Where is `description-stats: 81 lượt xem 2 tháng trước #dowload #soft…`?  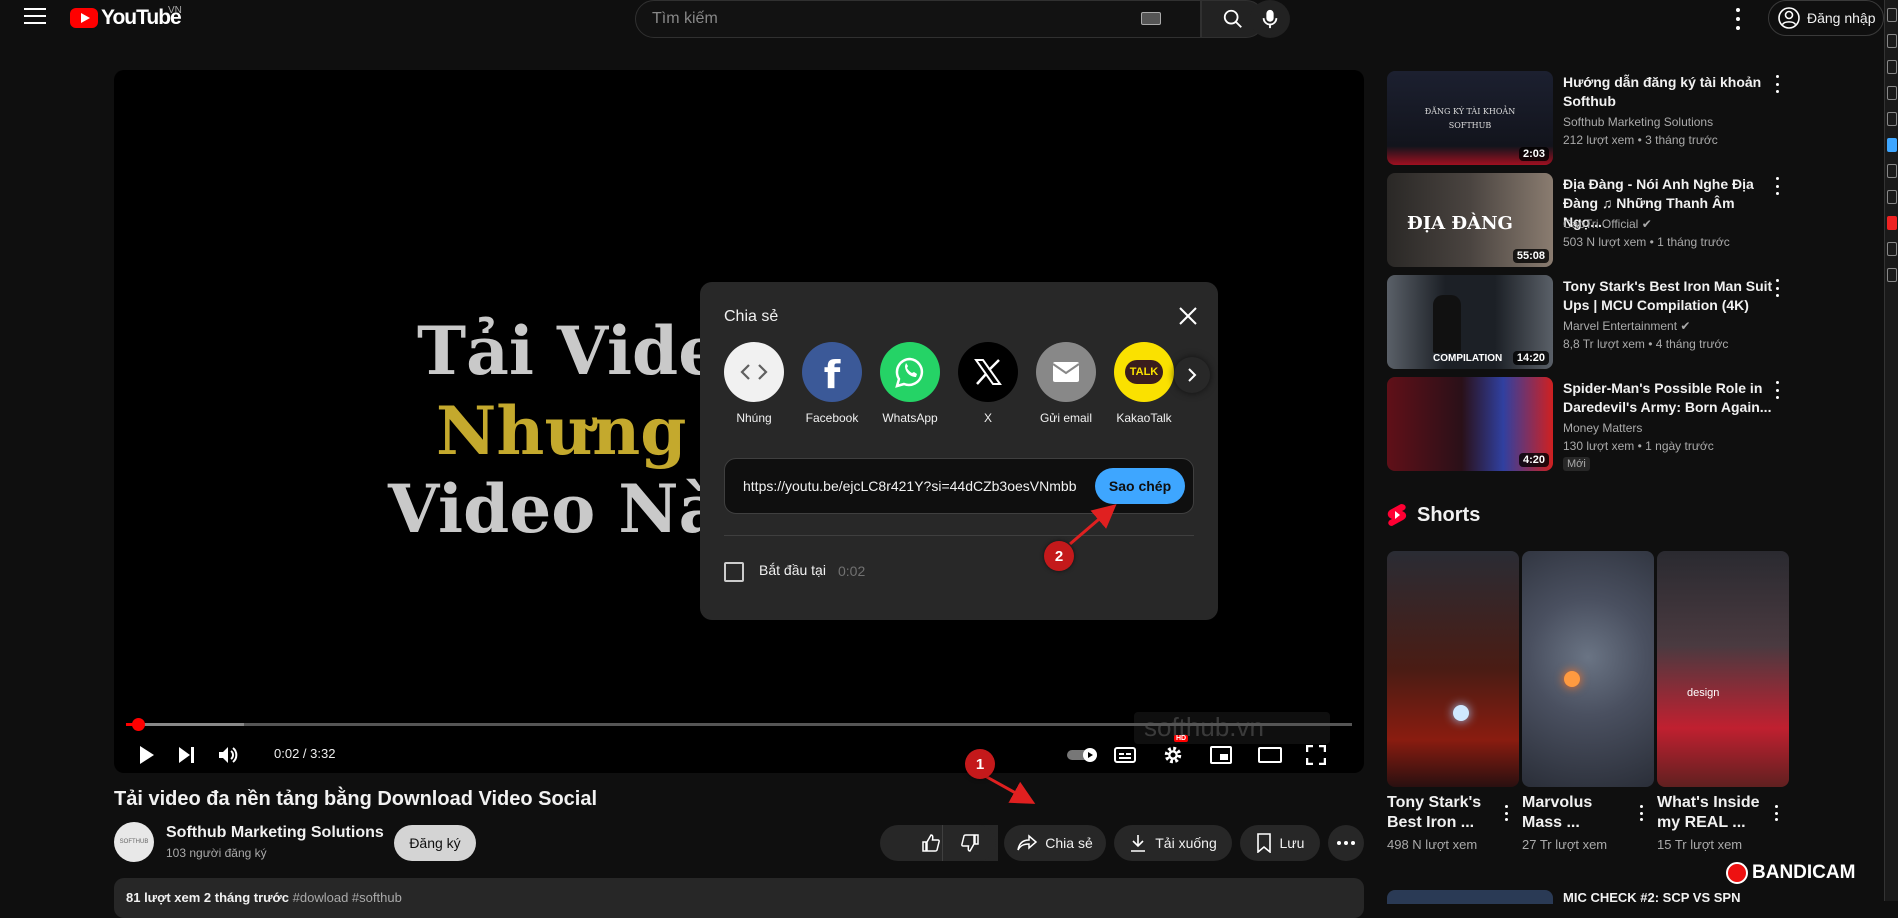 description-stats: 81 lượt xem 2 tháng trước #dowload #soft… is located at coordinates (264, 897).